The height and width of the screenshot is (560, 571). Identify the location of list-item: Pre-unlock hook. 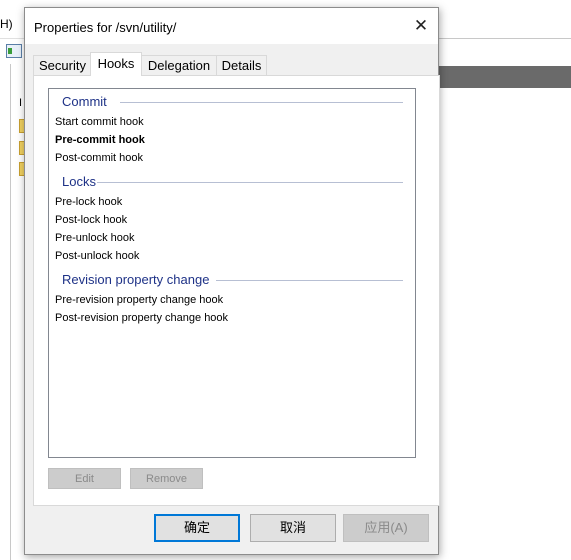
(95, 238).